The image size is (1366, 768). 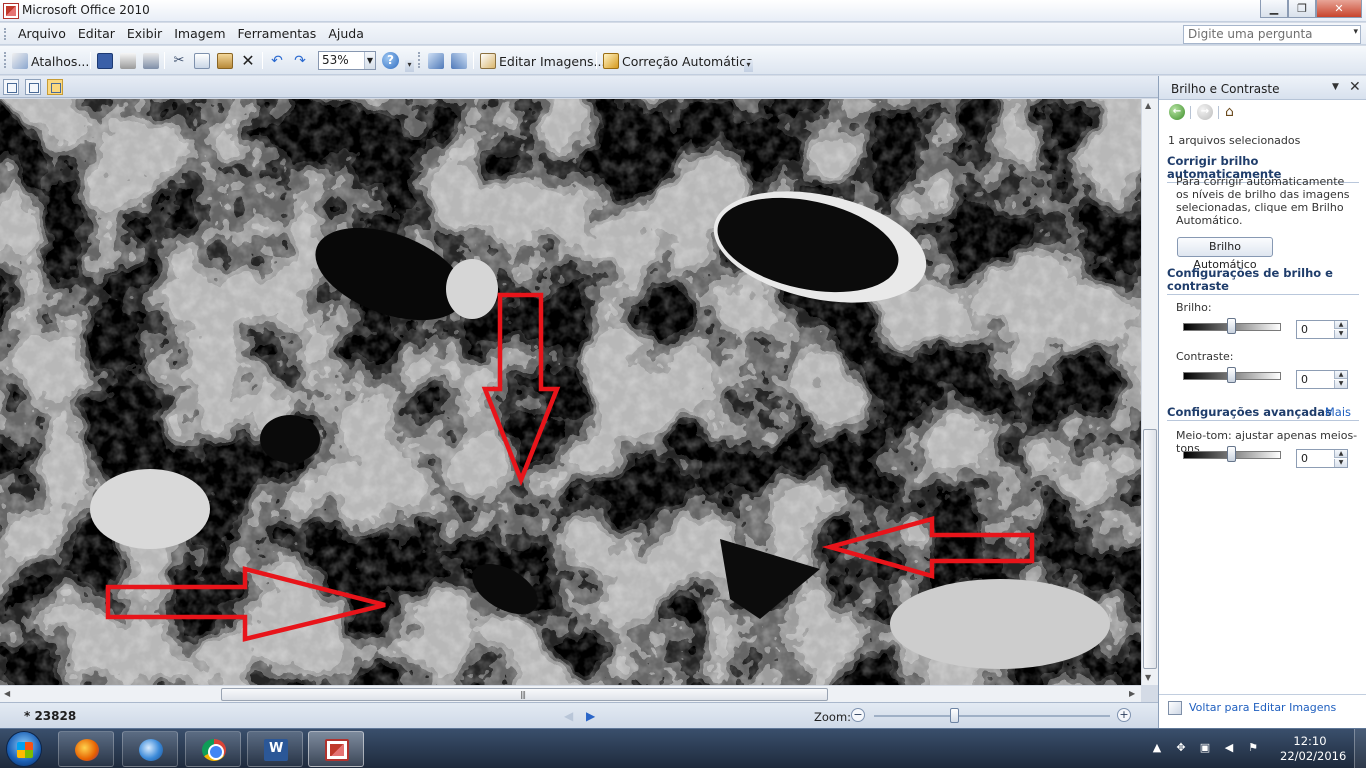 What do you see at coordinates (1124, 715) in the screenshot?
I see `zoom-in-icon: +` at bounding box center [1124, 715].